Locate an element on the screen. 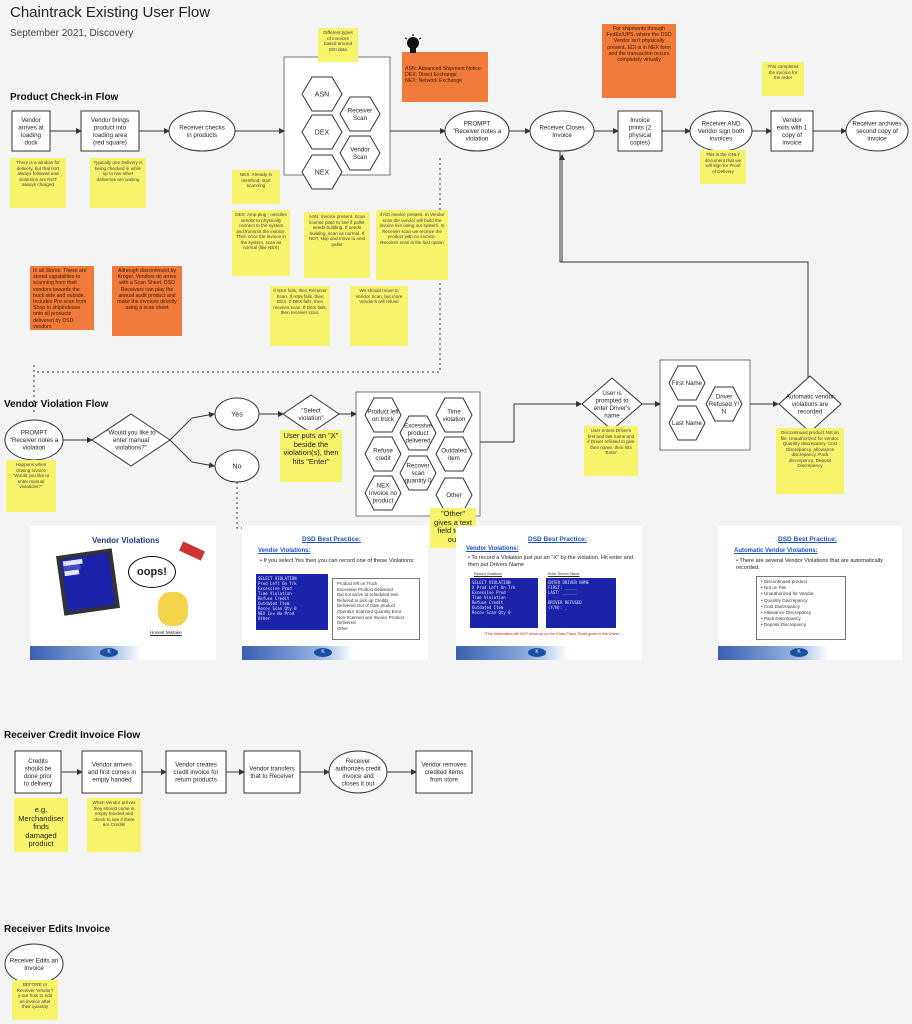 The height and width of the screenshot is (1024, 912). slide4-kroger-logo: K is located at coordinates (799, 652).